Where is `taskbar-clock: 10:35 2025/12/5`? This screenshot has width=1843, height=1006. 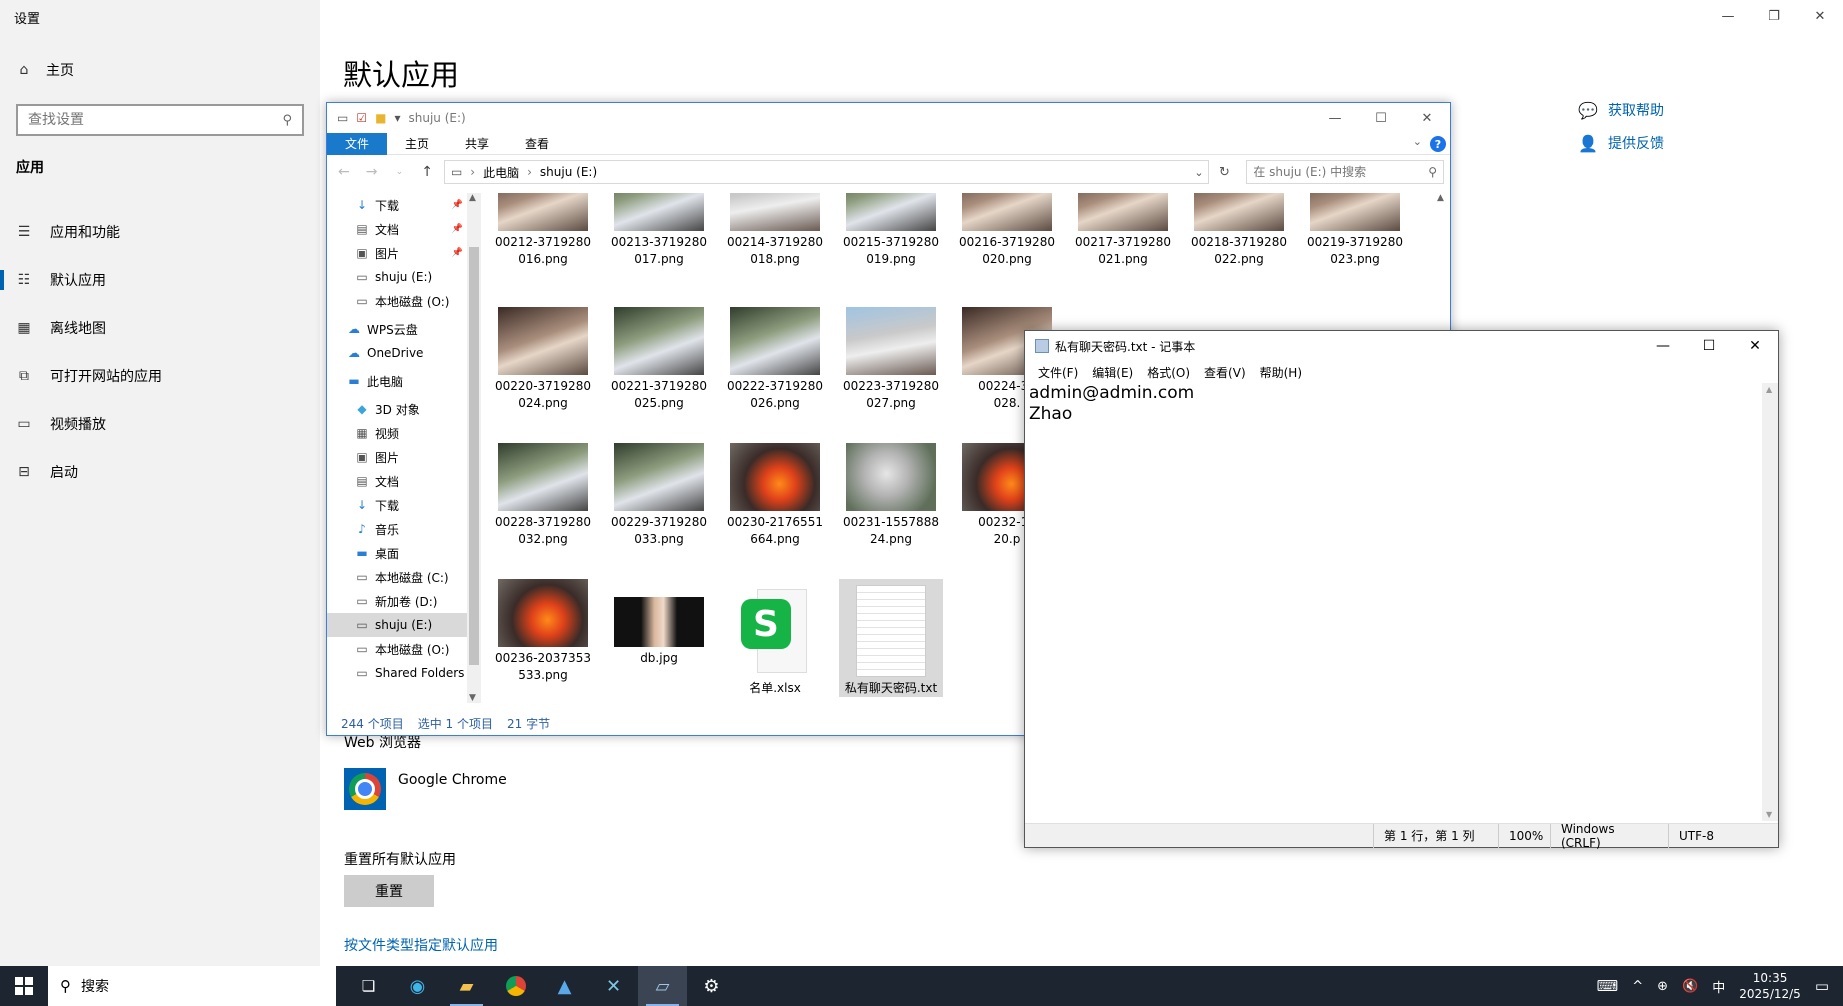 taskbar-clock: 10:35 2025/12/5 is located at coordinates (1770, 986).